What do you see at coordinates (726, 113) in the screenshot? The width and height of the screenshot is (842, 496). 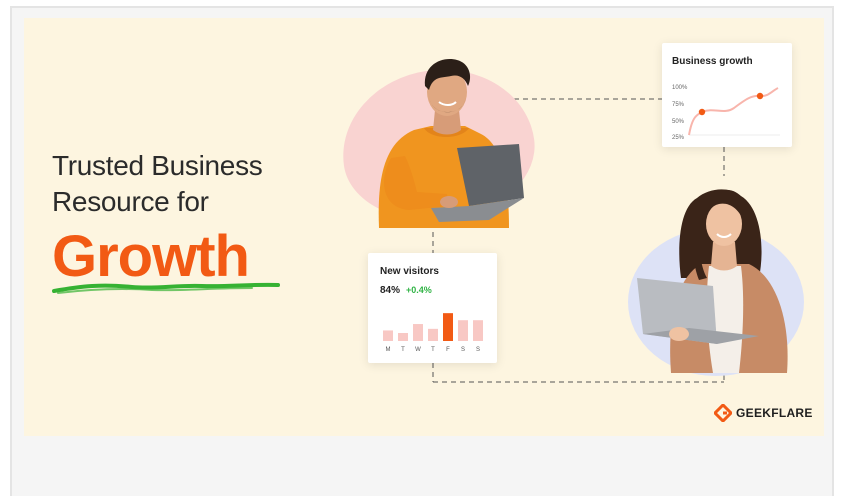 I see `business-growth-chart: 100% 75% 50% 25%` at bounding box center [726, 113].